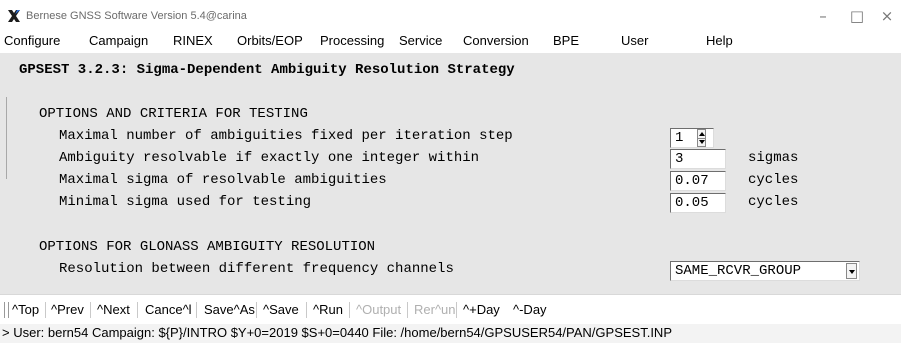 Image resolution: width=901 pixels, height=343 pixels. What do you see at coordinates (270, 40) in the screenshot?
I see `menu-orbits-eop: Orbits/EOP` at bounding box center [270, 40].